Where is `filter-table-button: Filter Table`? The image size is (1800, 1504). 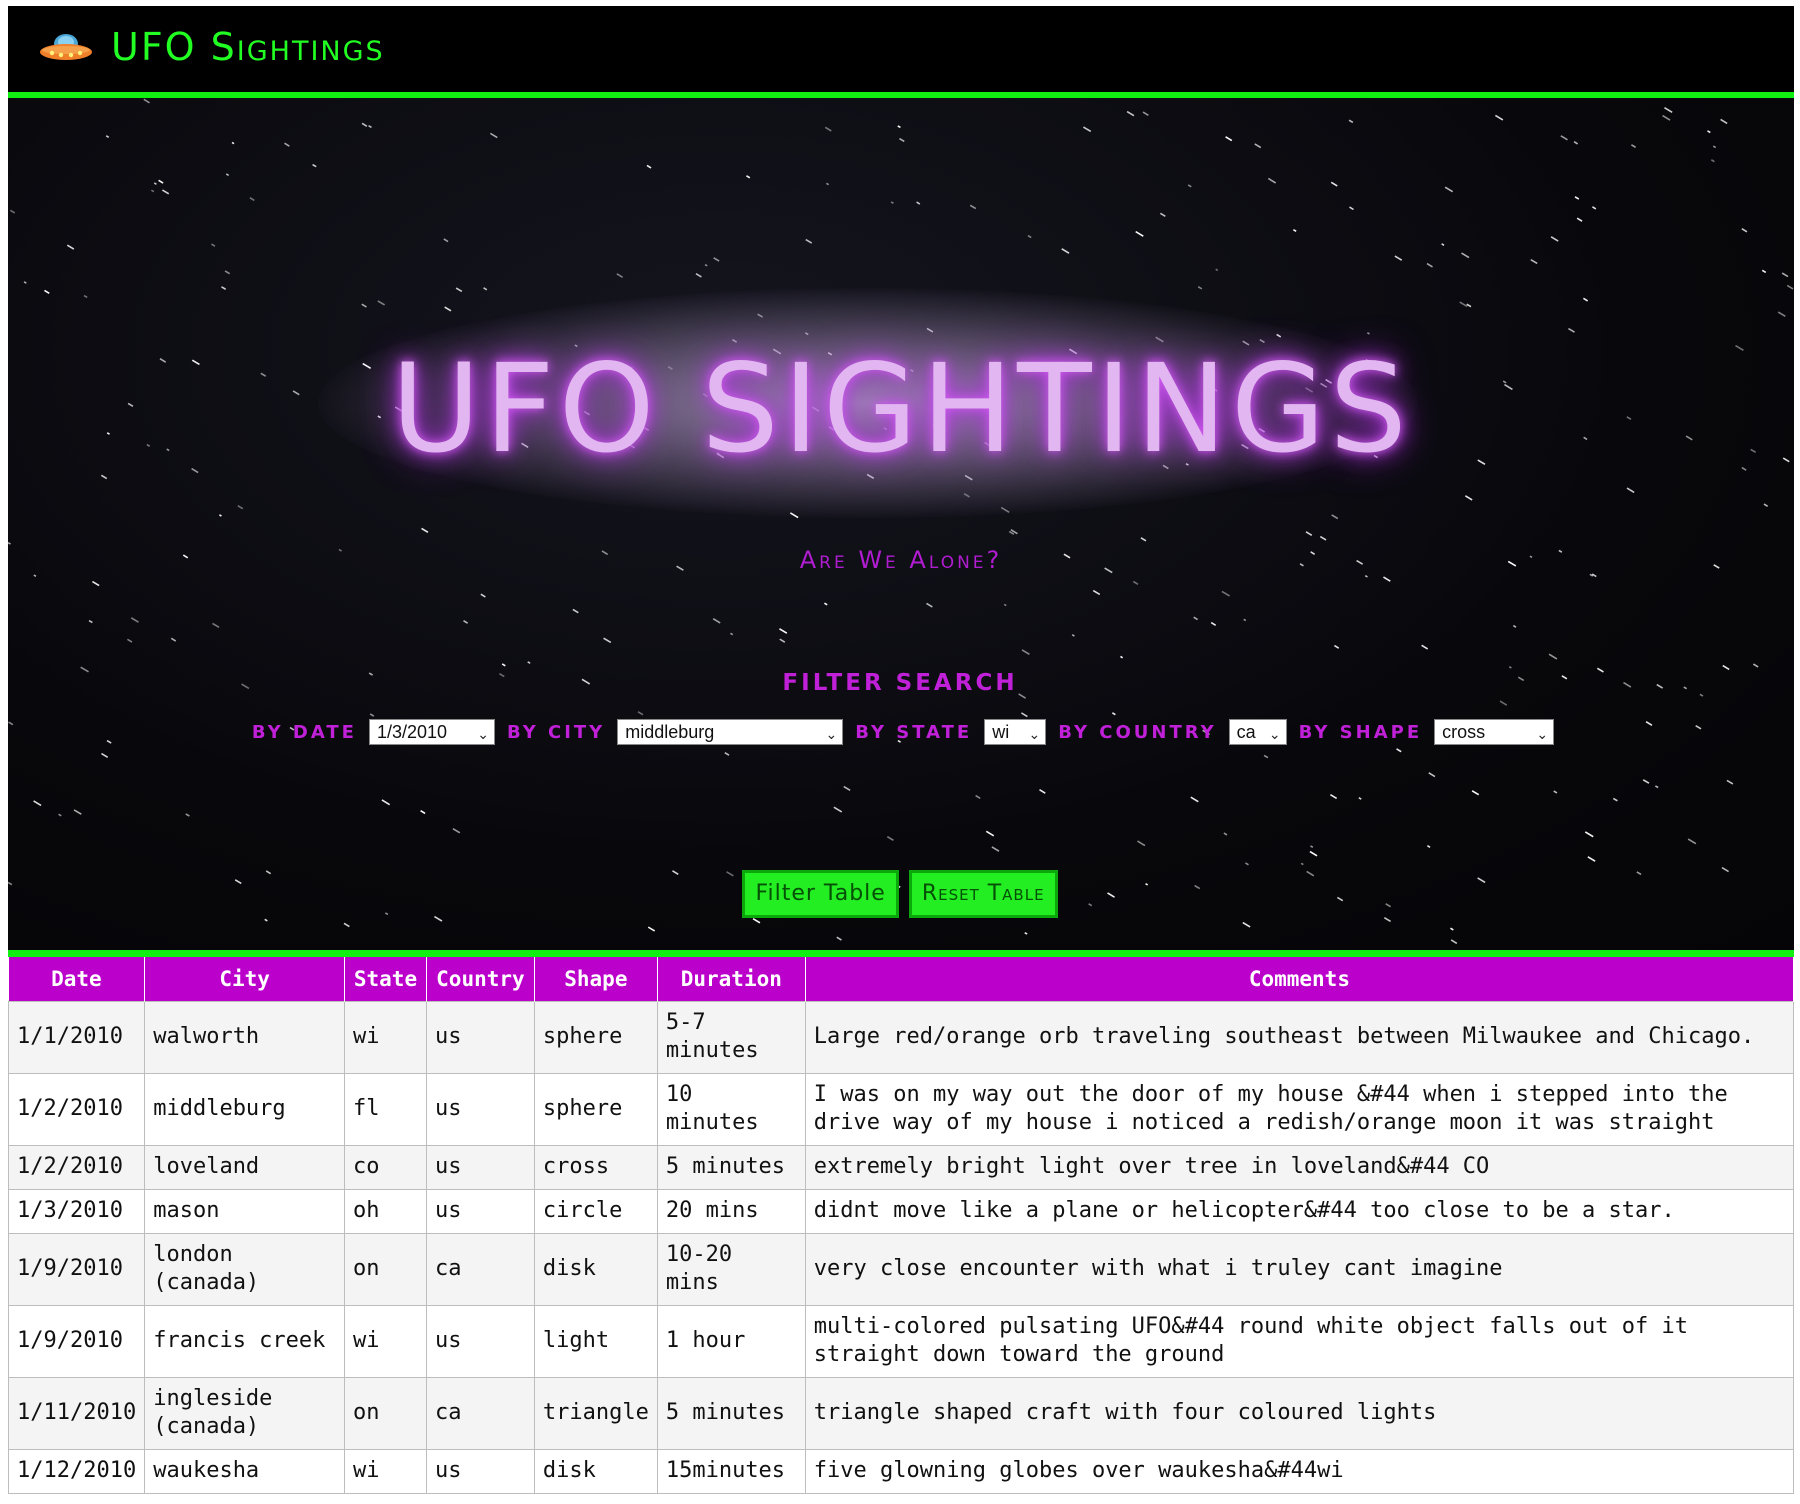 filter-table-button: Filter Table is located at coordinates (820, 894).